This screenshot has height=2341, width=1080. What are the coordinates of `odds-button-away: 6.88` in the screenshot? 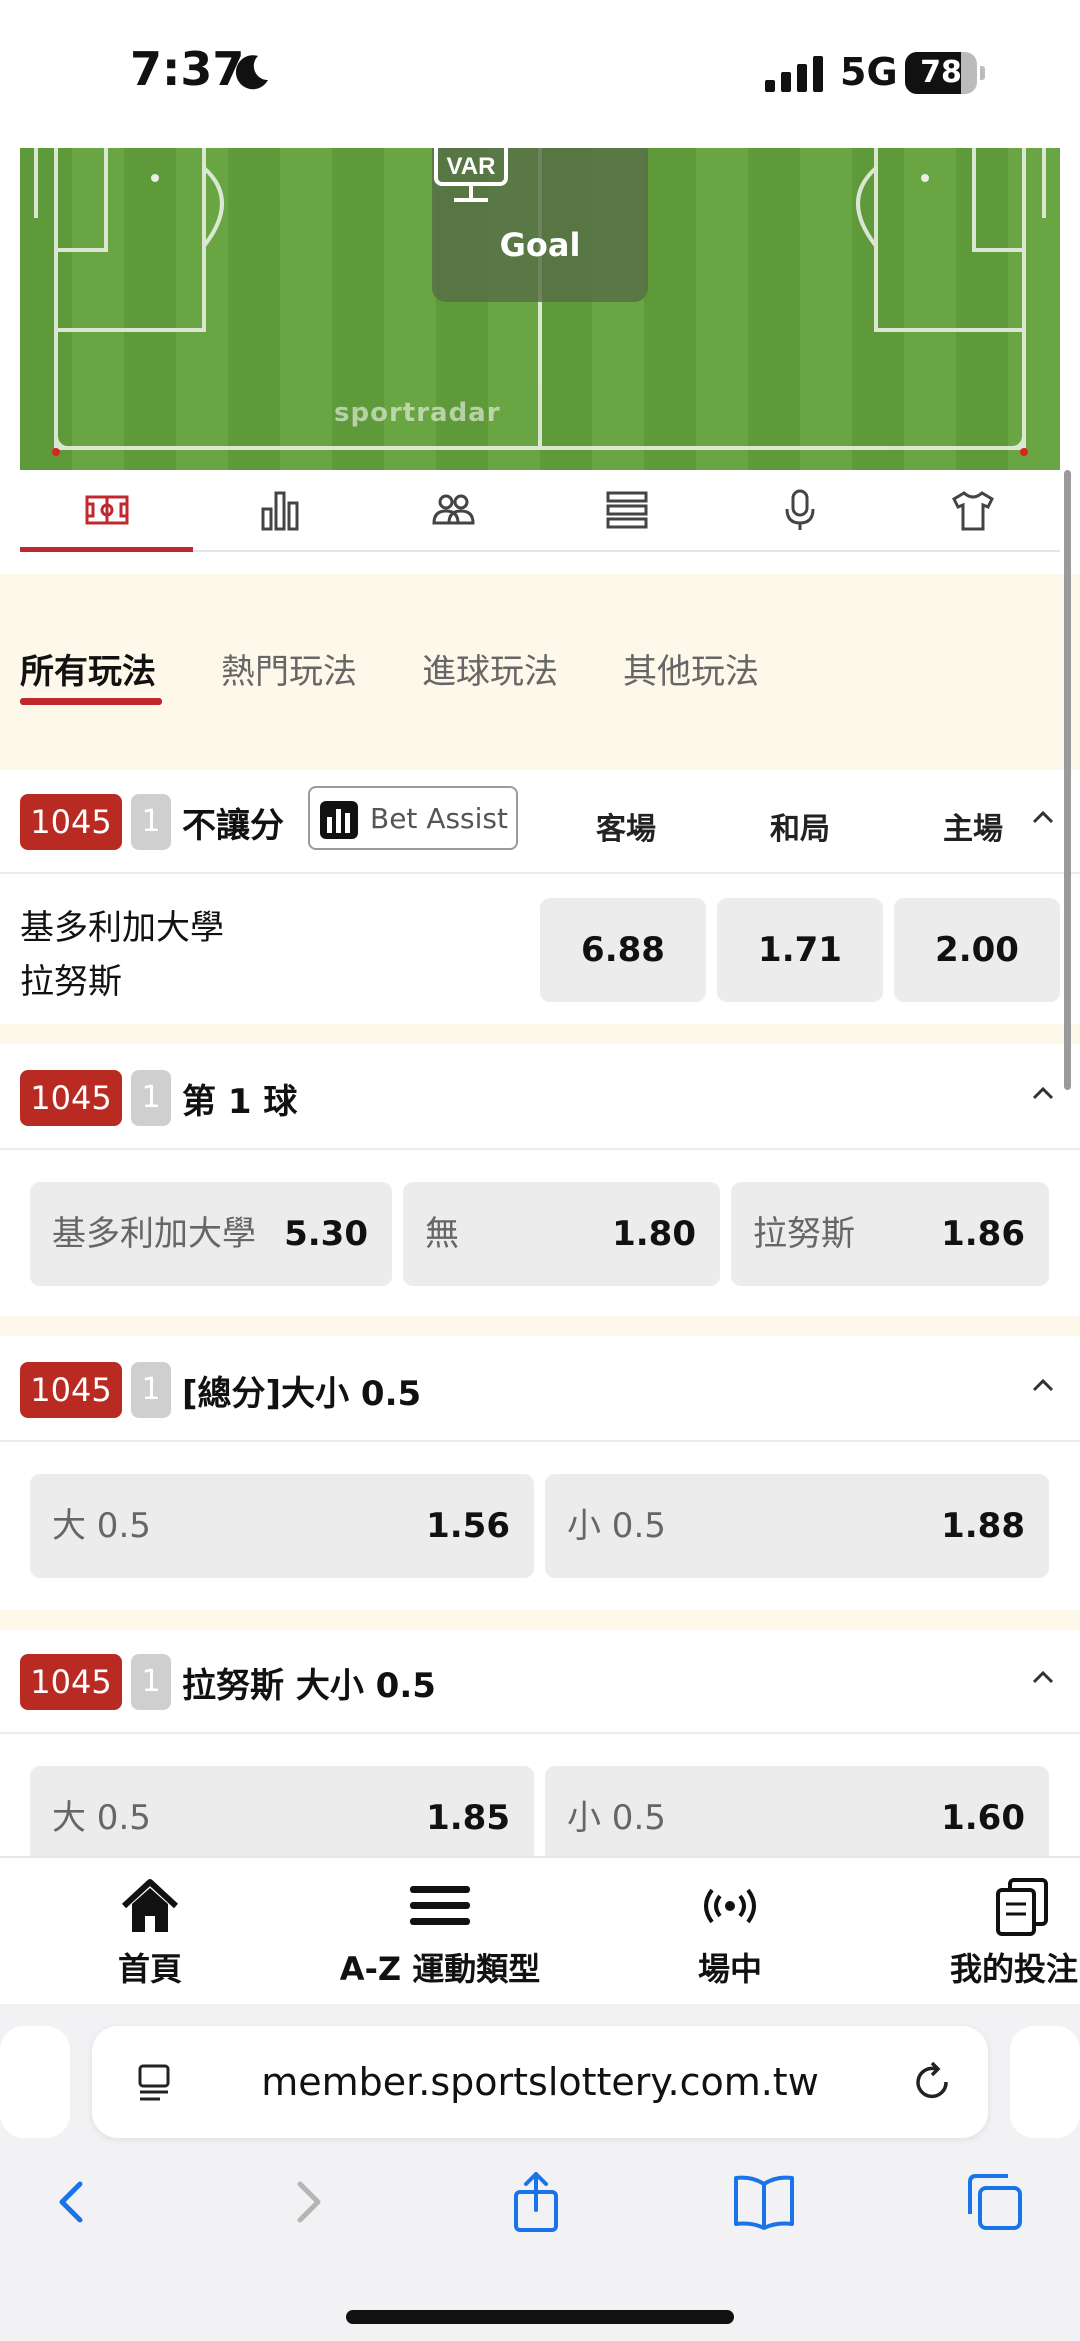 It's located at (623, 950).